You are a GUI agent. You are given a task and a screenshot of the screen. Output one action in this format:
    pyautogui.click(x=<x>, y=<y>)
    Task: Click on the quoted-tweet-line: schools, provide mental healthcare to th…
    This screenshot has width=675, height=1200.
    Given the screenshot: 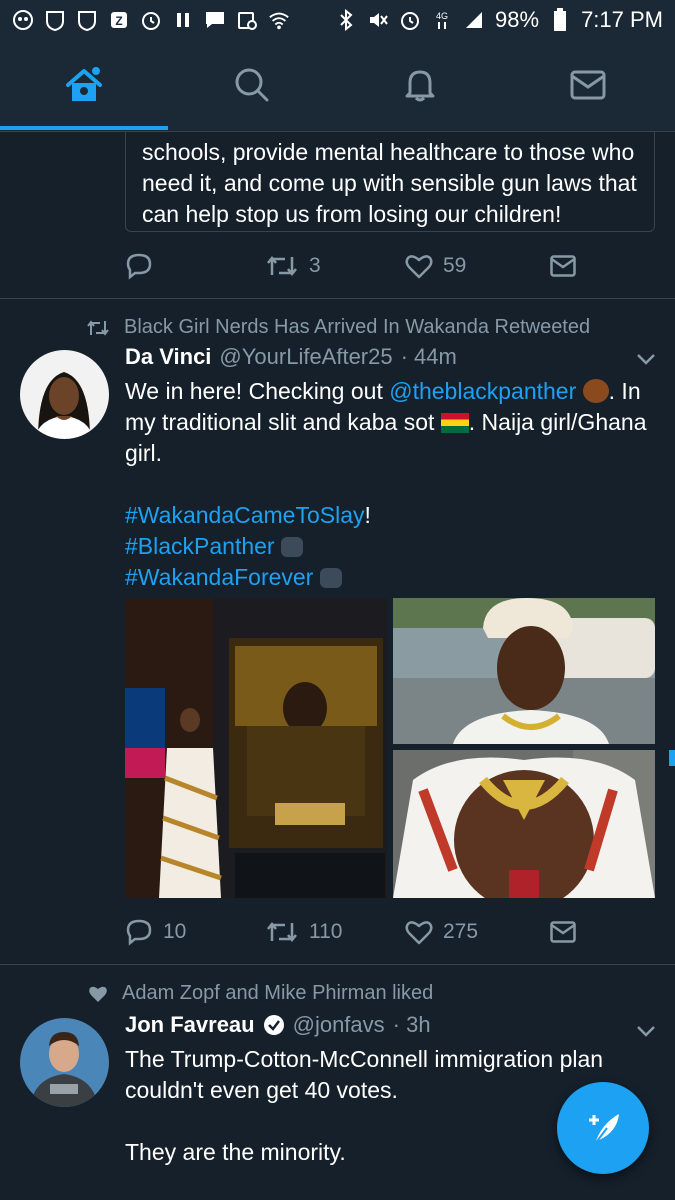 What is the action you would take?
    pyautogui.click(x=388, y=152)
    